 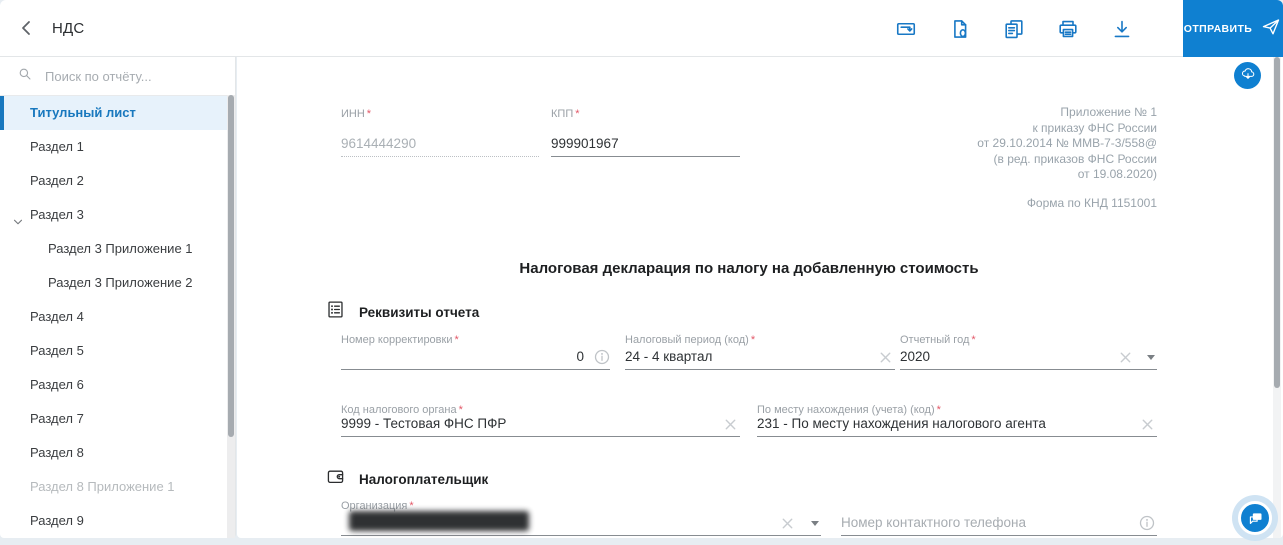 I want to click on send-button: ОТПРАВИТЬ, so click(x=1233, y=28).